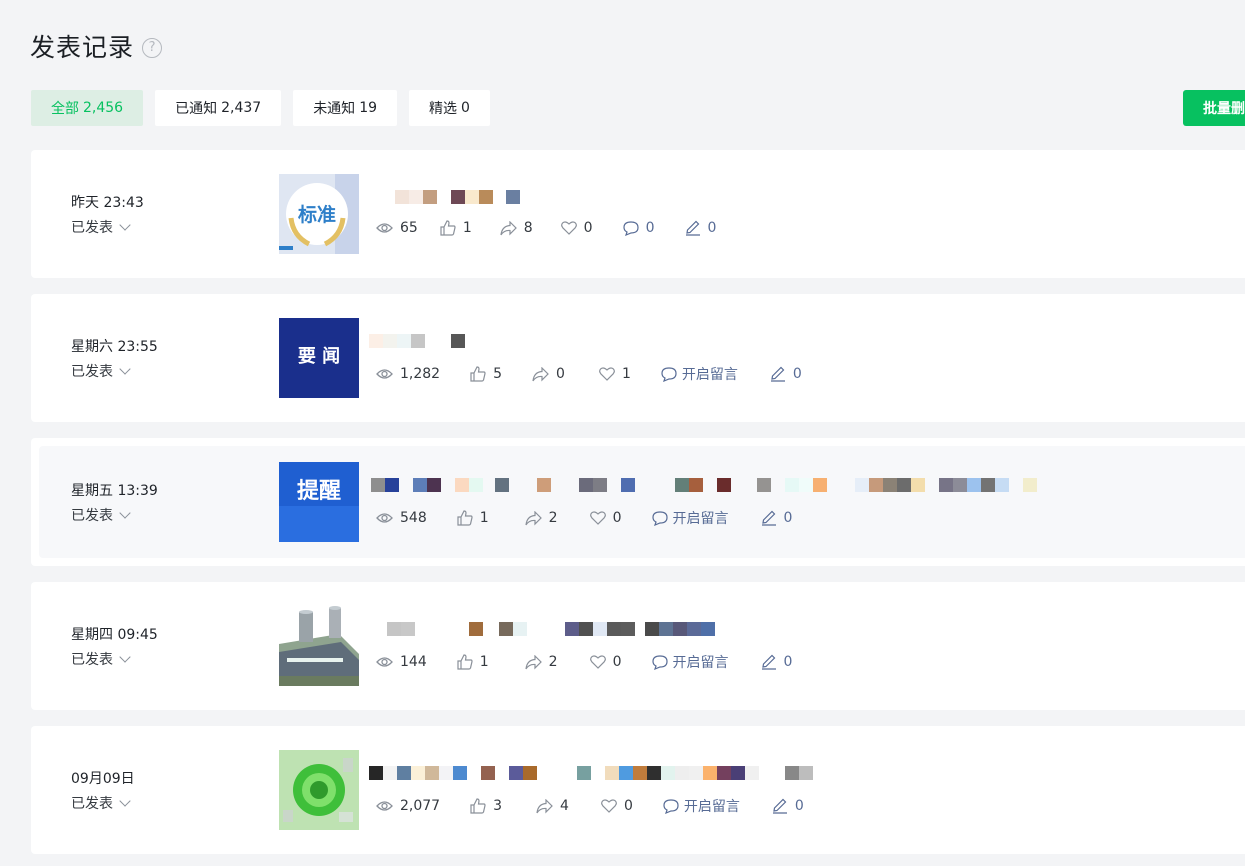  I want to click on record-card: 星期四 09:45 已发表 144 1 2 0 开启留言 0, so click(638, 646).